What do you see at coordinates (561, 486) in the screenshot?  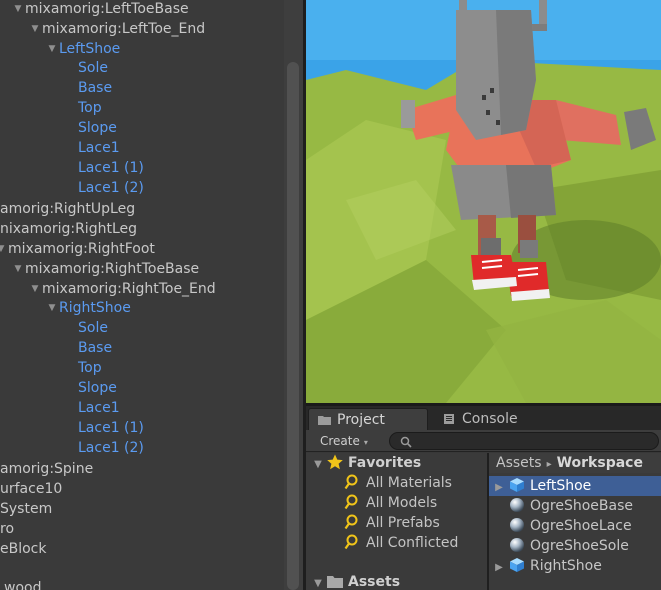 I see `asset-item-label: LeftShoe` at bounding box center [561, 486].